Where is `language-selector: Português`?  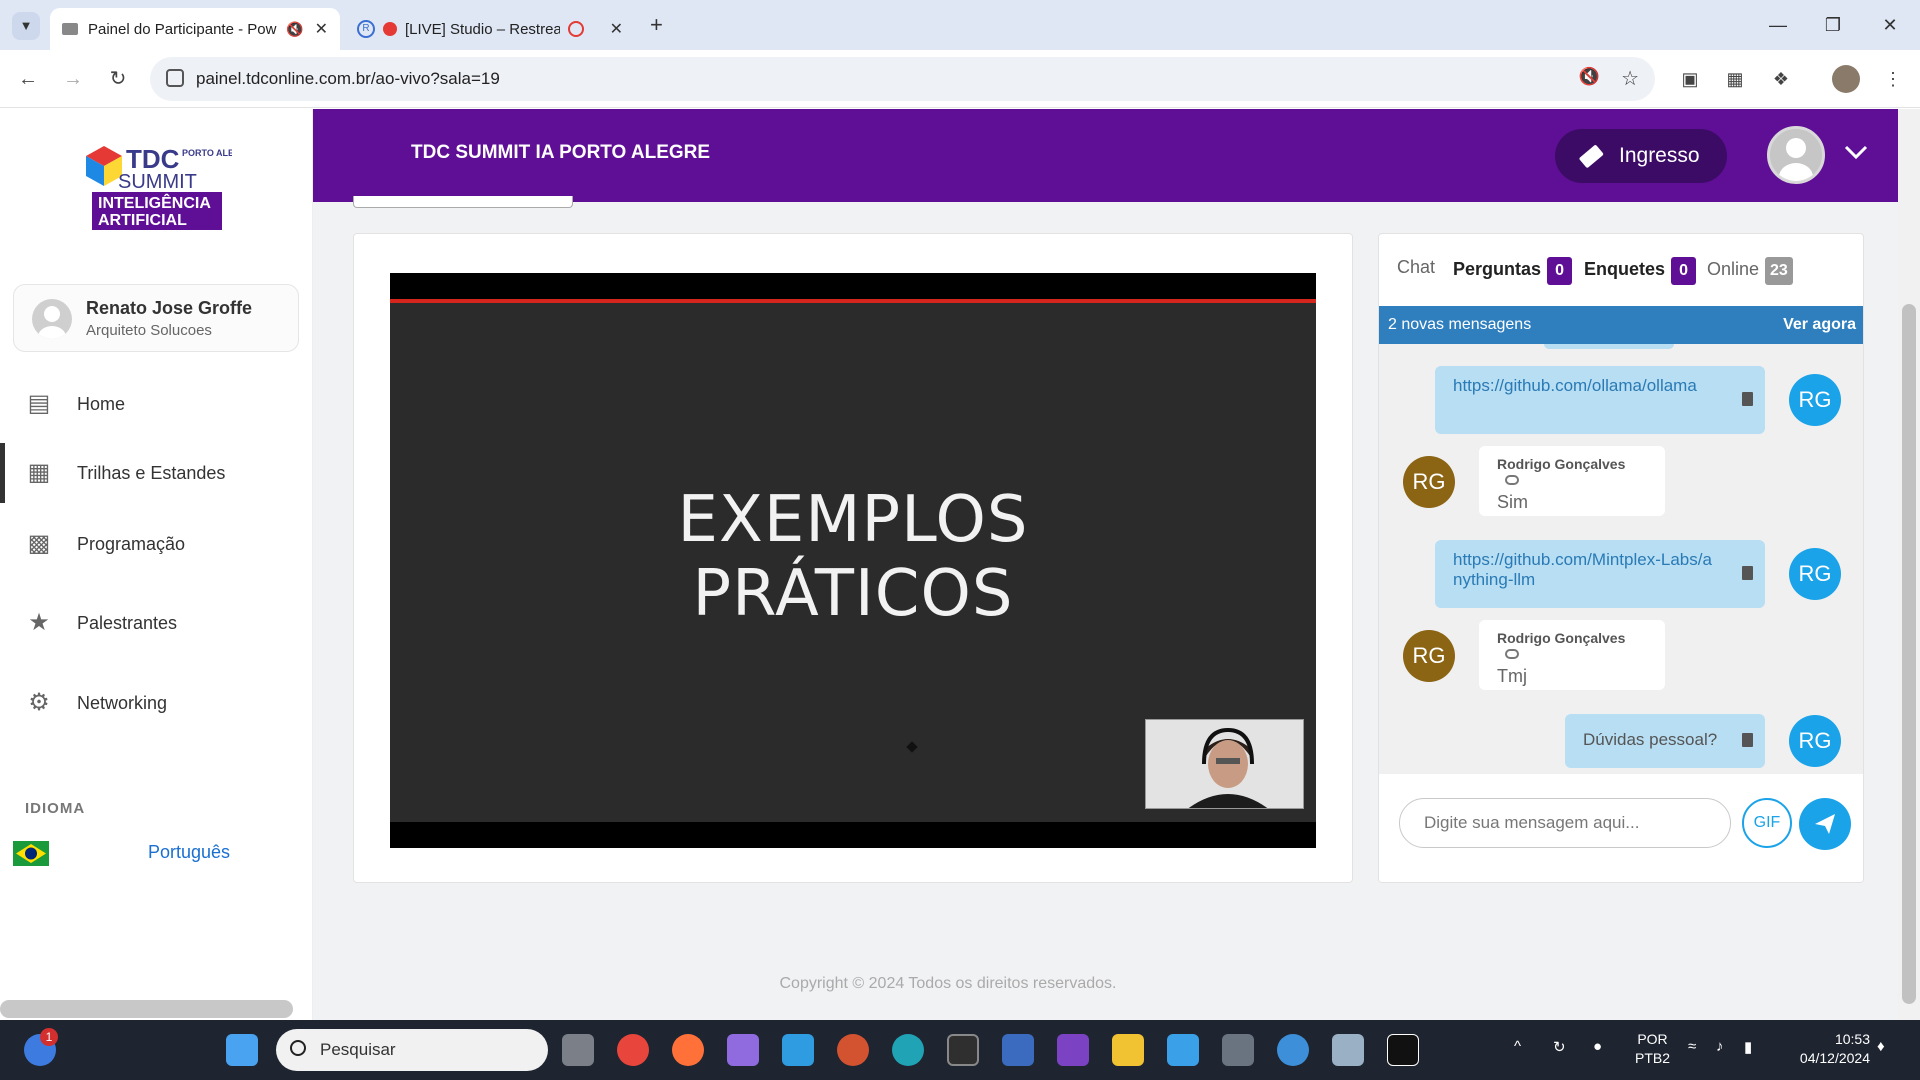
language-selector: Português is located at coordinates (158, 854).